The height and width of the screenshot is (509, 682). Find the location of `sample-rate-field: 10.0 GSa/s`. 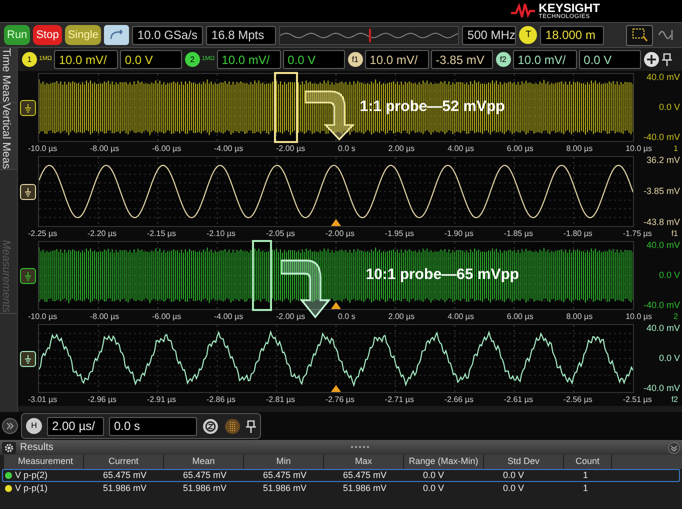

sample-rate-field: 10.0 GSa/s is located at coordinates (168, 35).